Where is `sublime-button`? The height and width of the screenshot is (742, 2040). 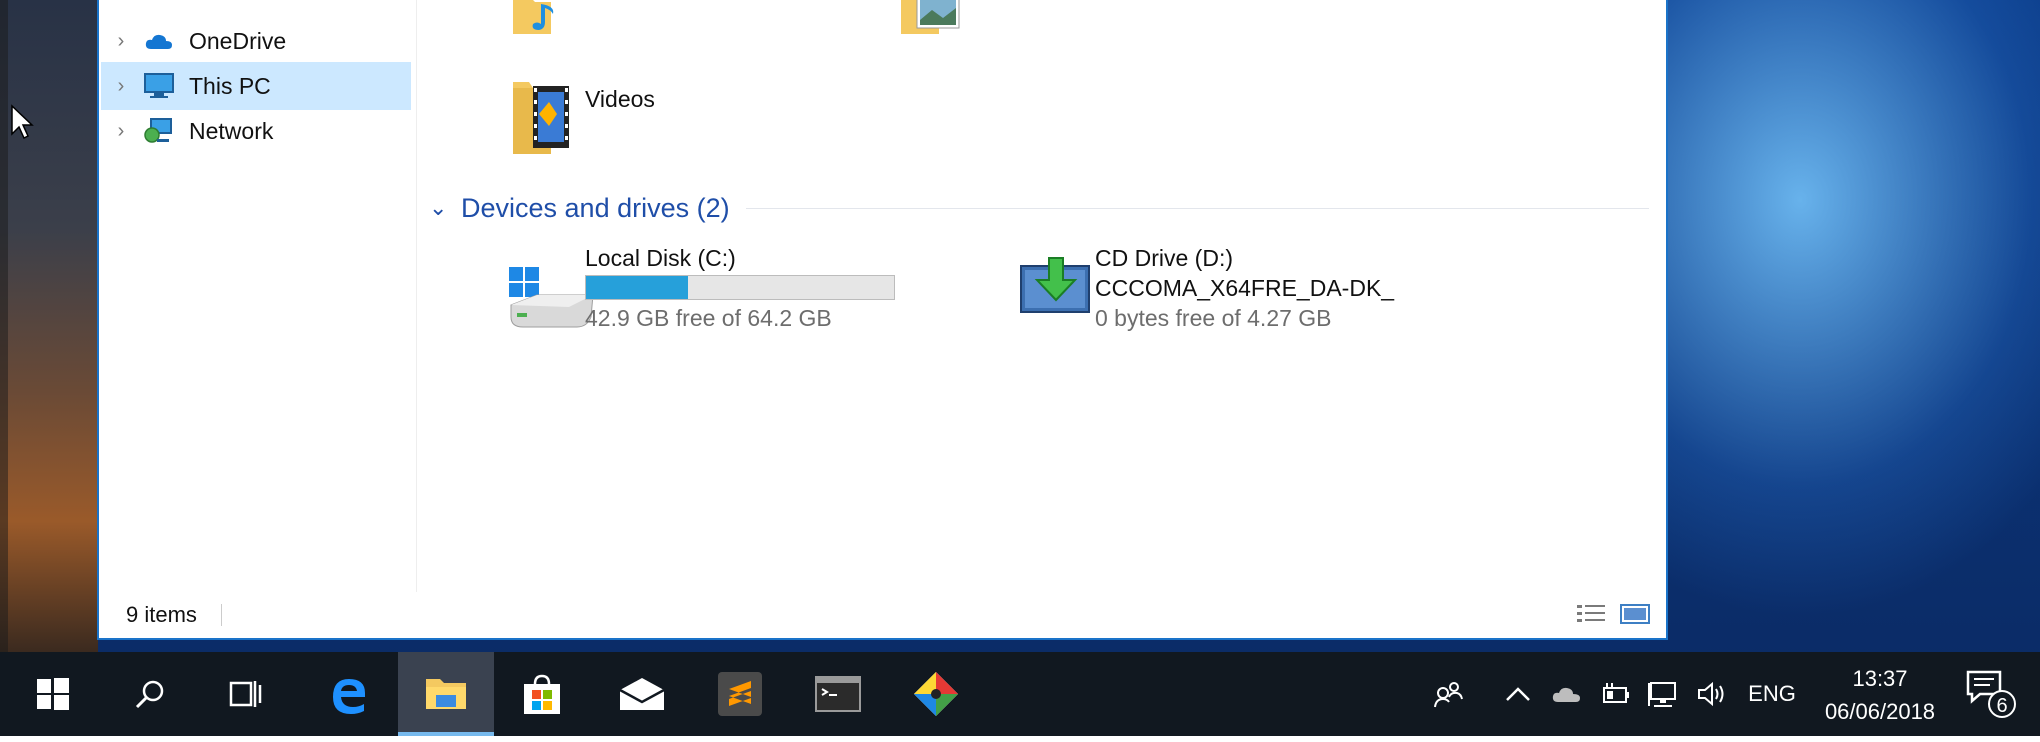
sublime-button is located at coordinates (740, 694).